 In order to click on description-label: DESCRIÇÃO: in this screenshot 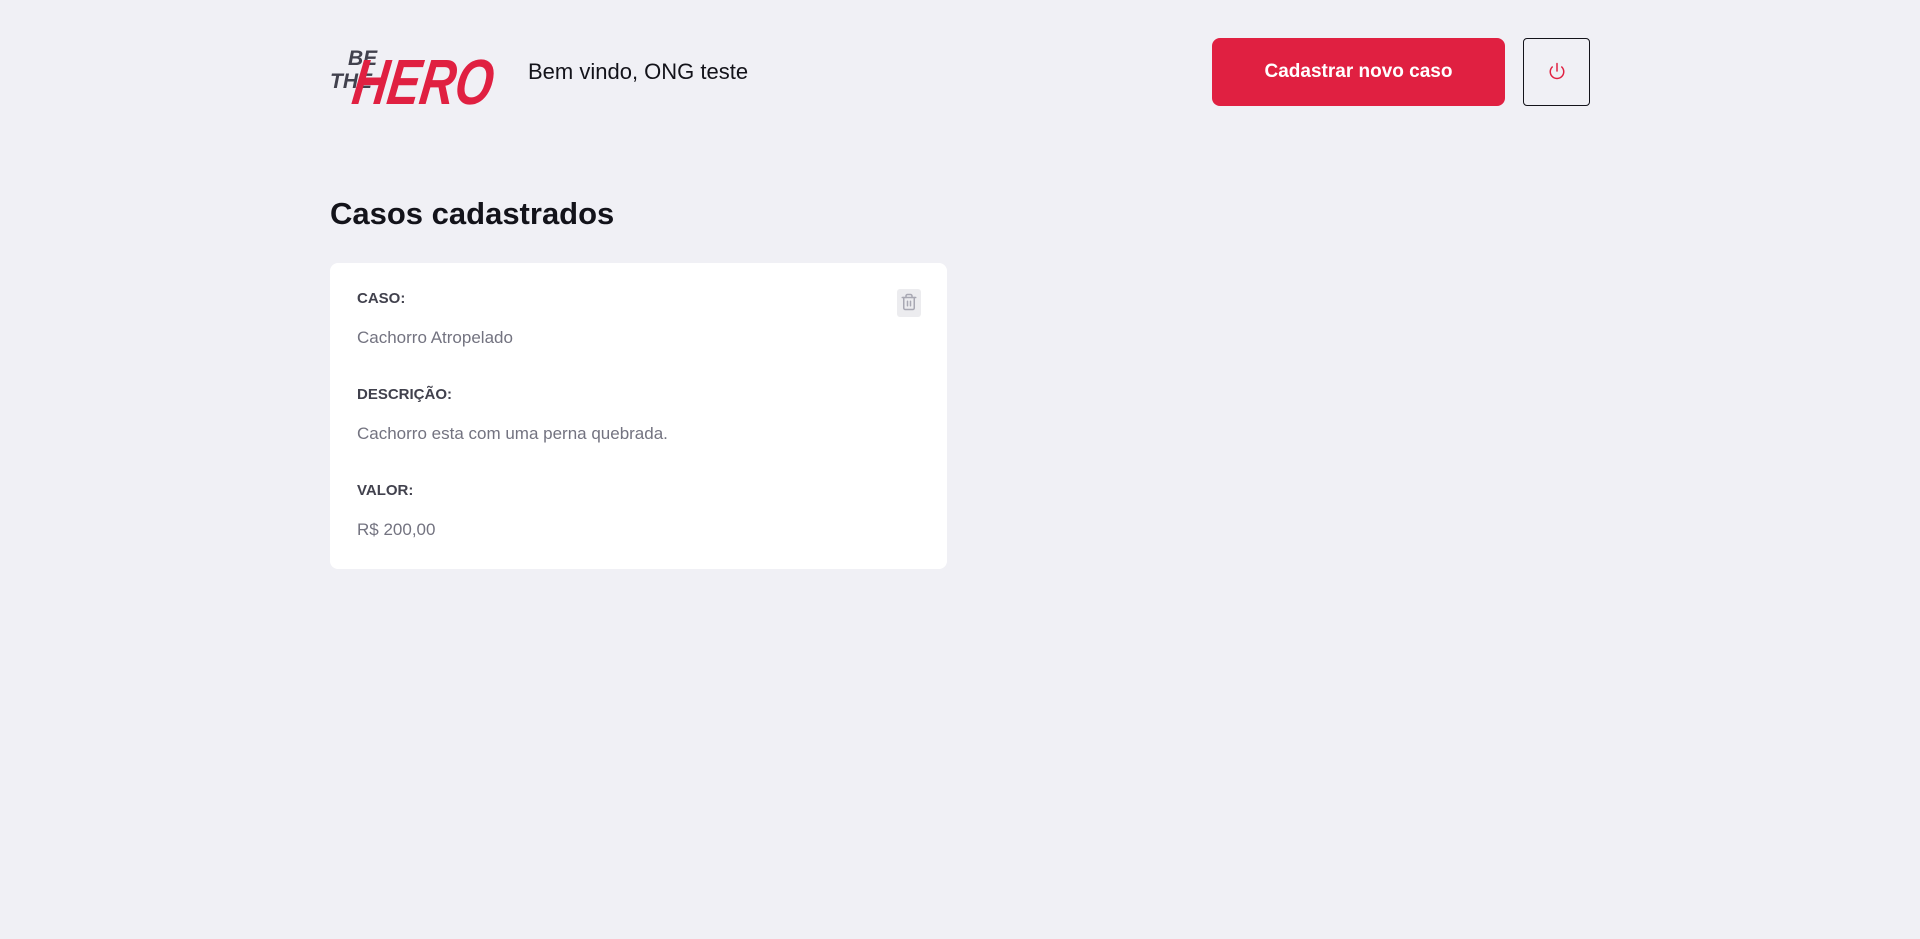, I will do `click(405, 394)`.